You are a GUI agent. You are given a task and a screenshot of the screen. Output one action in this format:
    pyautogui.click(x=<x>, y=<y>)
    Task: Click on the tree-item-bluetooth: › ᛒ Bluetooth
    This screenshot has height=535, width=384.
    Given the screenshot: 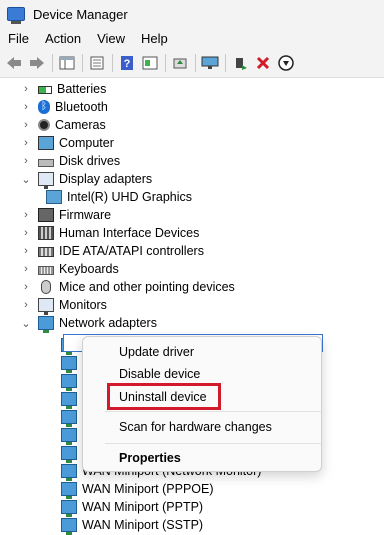 What is the action you would take?
    pyautogui.click(x=64, y=107)
    